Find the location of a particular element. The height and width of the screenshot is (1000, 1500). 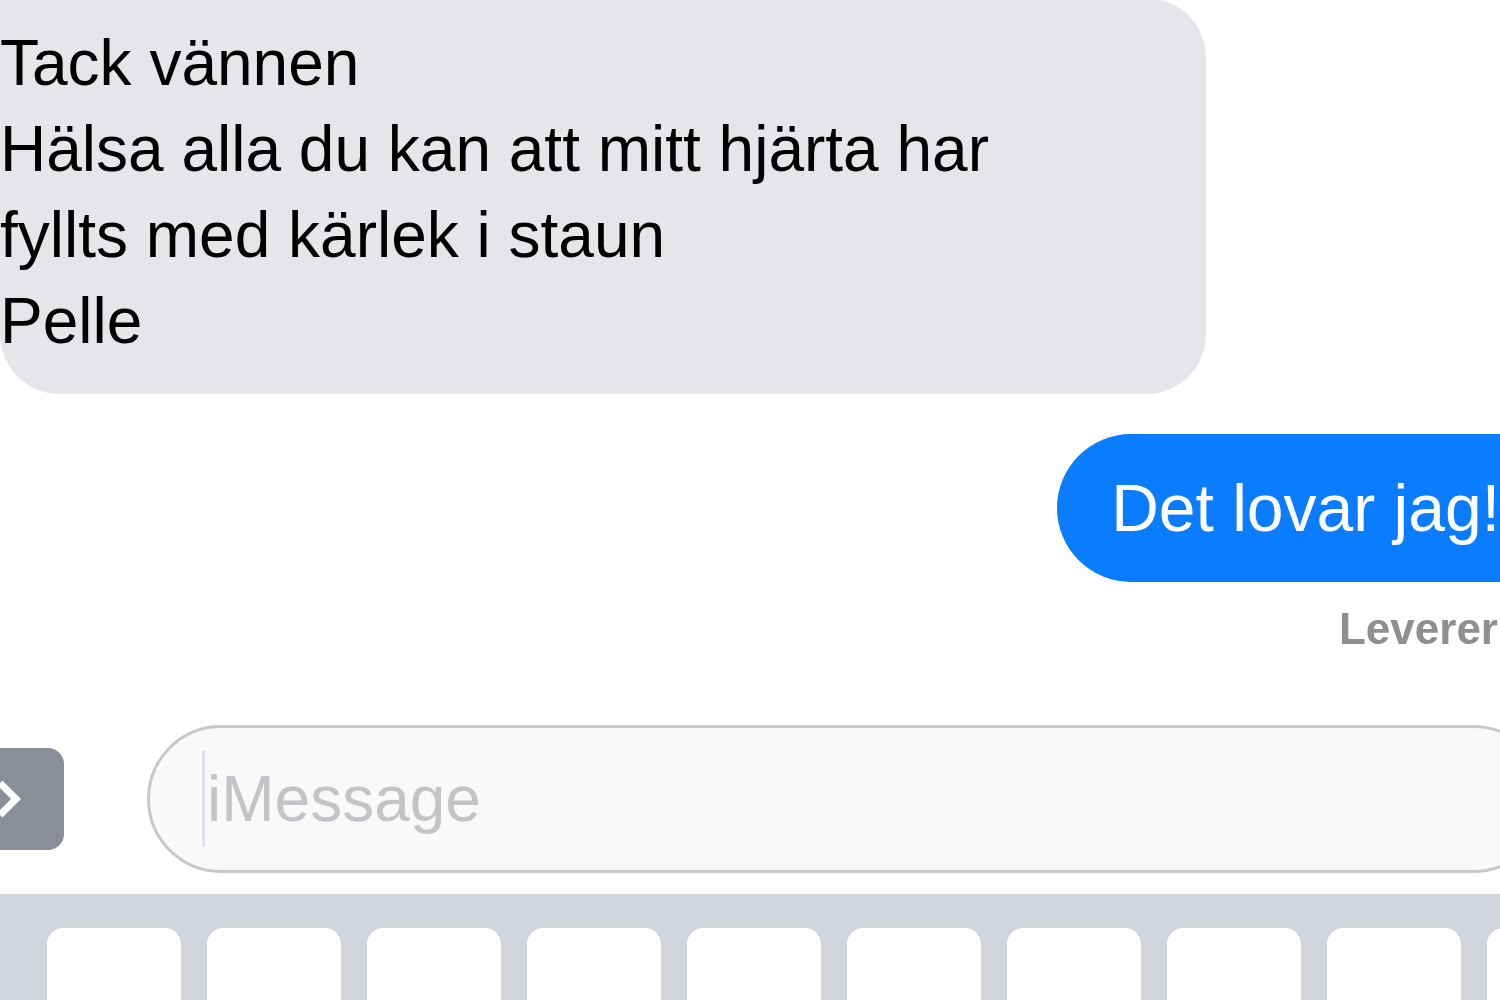

message-text: fyllts med kärlek i staun is located at coordinates (333, 235).